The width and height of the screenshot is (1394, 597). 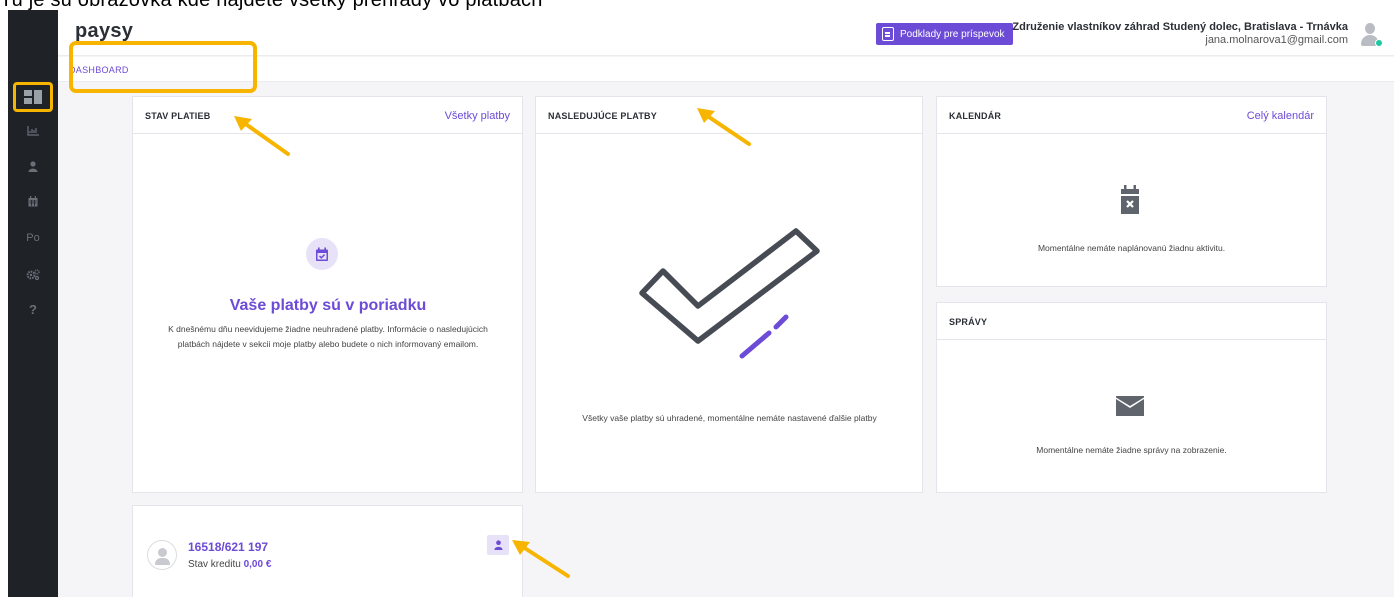 I want to click on chart-icon, so click(x=33, y=131).